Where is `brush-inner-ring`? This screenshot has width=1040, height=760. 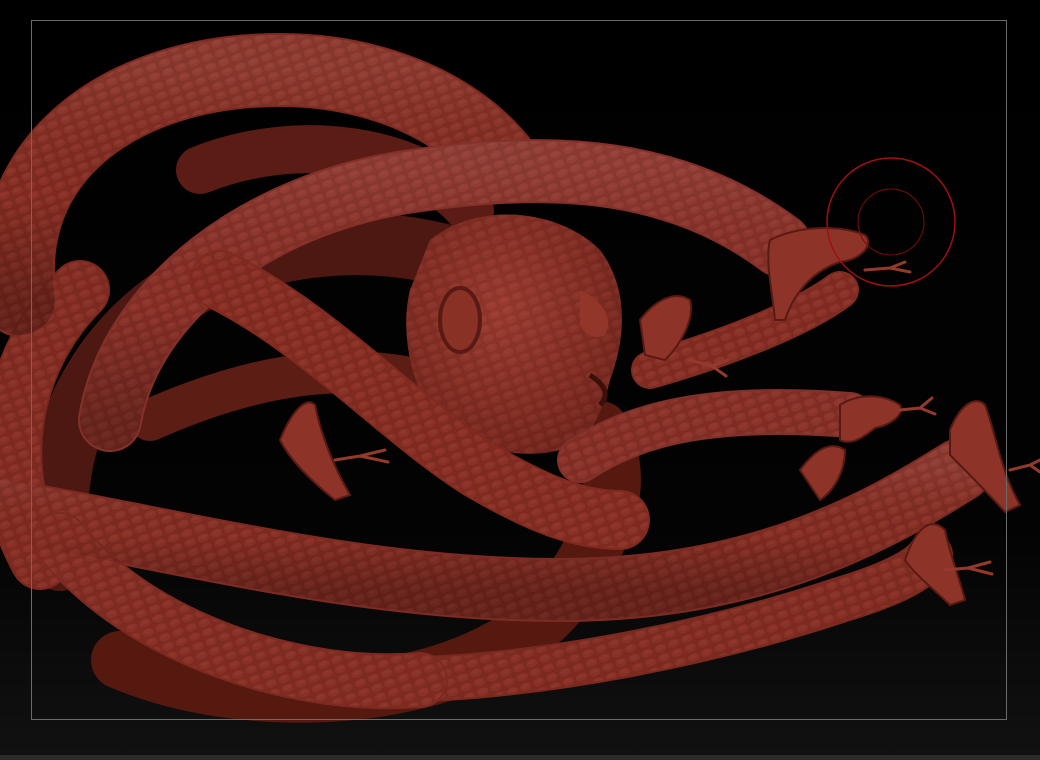 brush-inner-ring is located at coordinates (891, 222).